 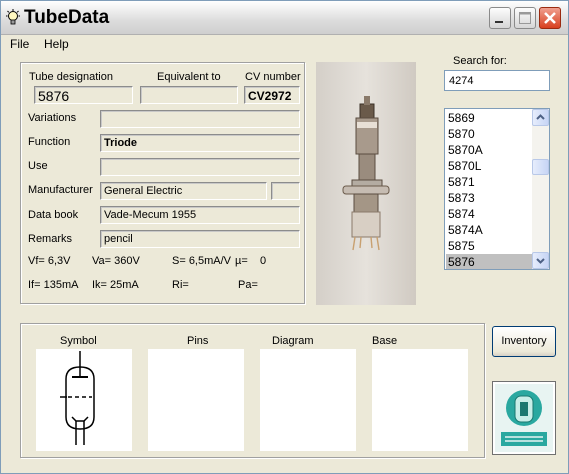 What do you see at coordinates (60, 190) in the screenshot?
I see `manufacturer-label: Manufacturer` at bounding box center [60, 190].